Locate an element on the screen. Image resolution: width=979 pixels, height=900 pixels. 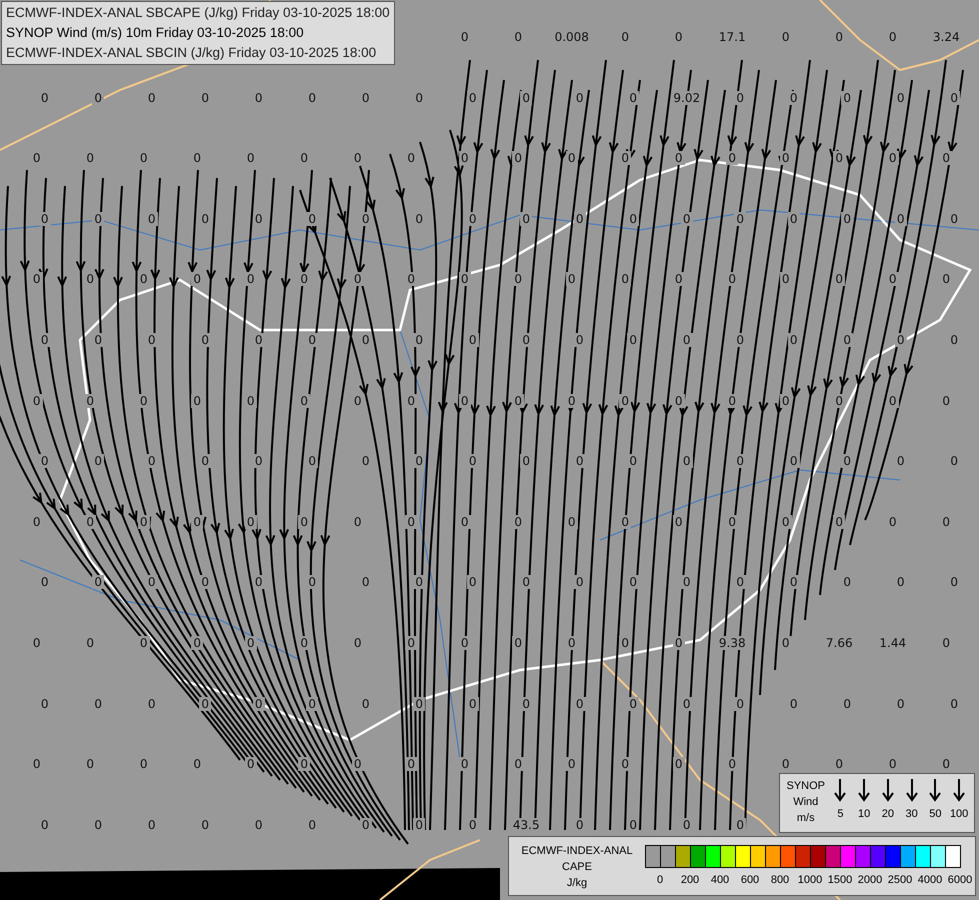
grid-value: 0.008 is located at coordinates (571, 37).